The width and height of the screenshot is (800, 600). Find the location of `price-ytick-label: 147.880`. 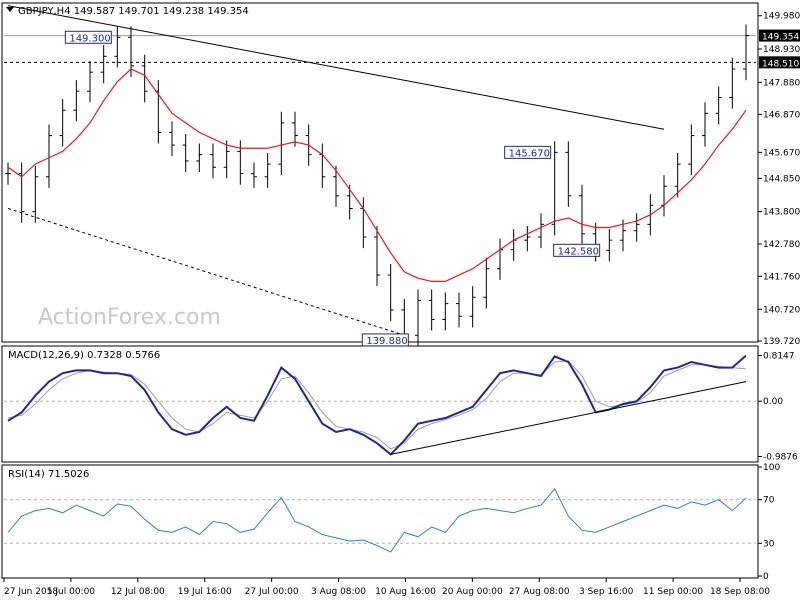

price-ytick-label: 147.880 is located at coordinates (781, 83).